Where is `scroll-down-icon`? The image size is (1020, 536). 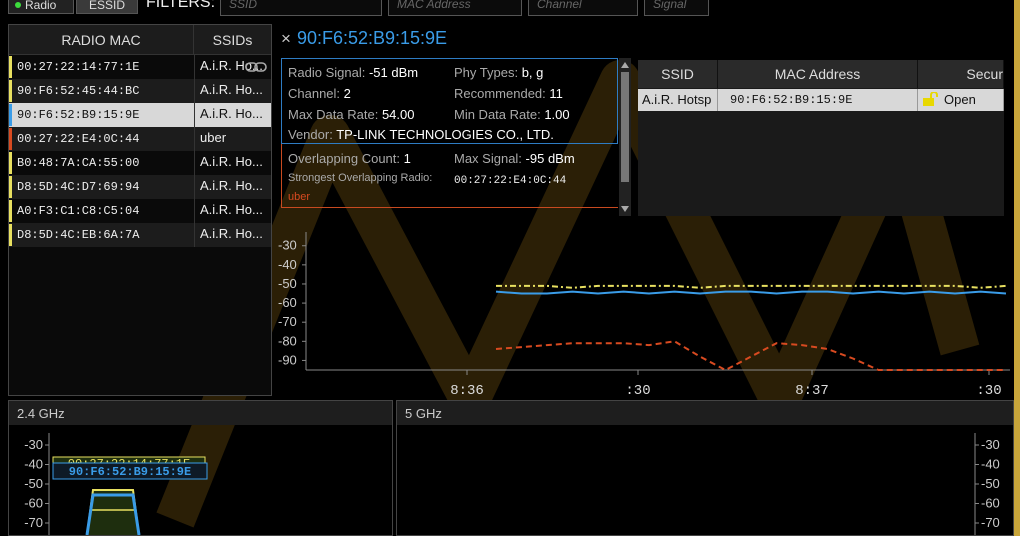
scroll-down-icon is located at coordinates (625, 209).